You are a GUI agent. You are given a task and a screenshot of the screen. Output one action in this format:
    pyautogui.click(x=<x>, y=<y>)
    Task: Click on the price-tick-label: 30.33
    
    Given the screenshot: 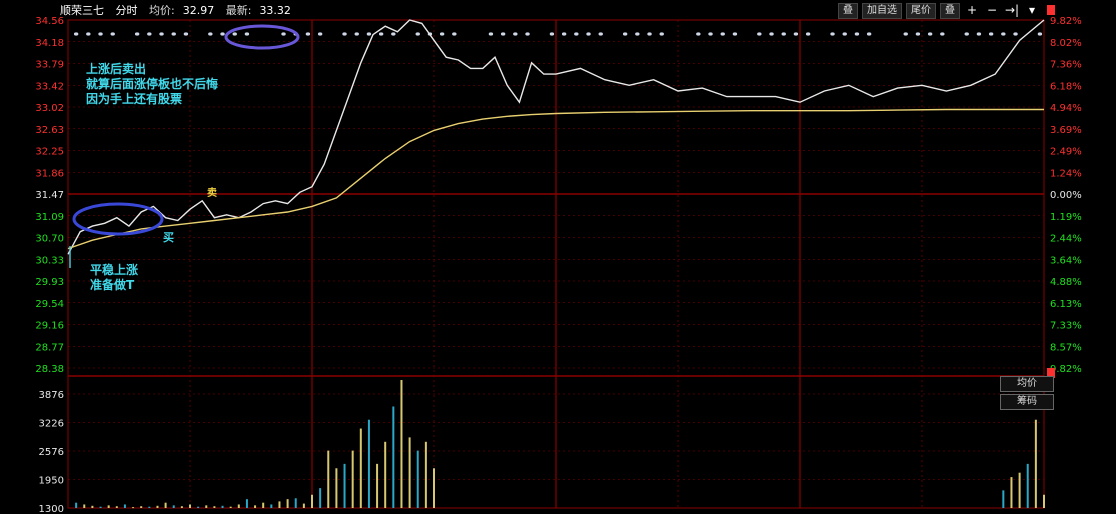 What is the action you would take?
    pyautogui.click(x=49, y=260)
    